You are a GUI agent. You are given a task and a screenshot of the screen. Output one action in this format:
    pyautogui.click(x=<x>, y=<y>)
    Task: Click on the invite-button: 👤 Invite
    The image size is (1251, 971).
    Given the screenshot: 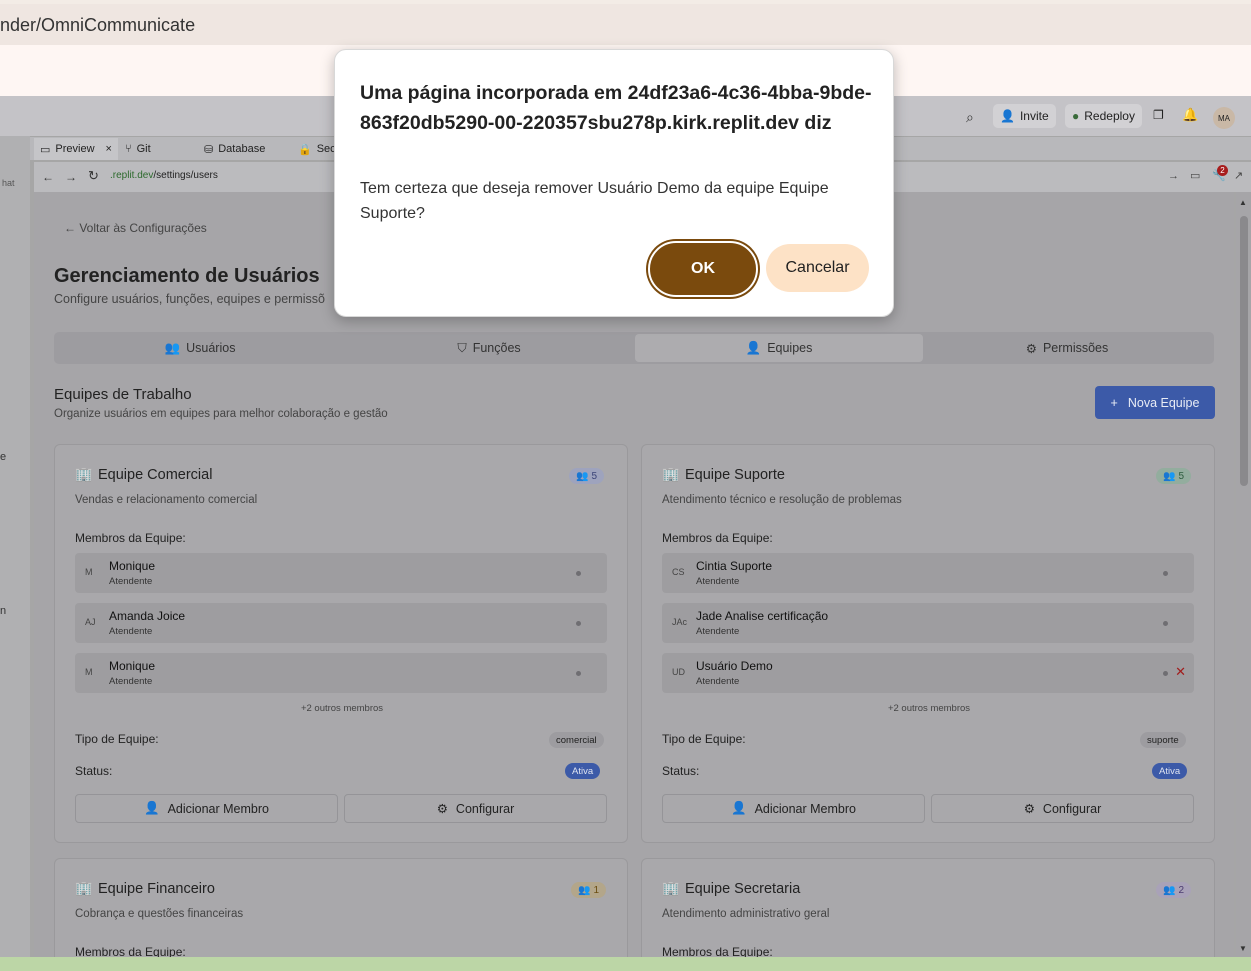 What is the action you would take?
    pyautogui.click(x=1024, y=116)
    